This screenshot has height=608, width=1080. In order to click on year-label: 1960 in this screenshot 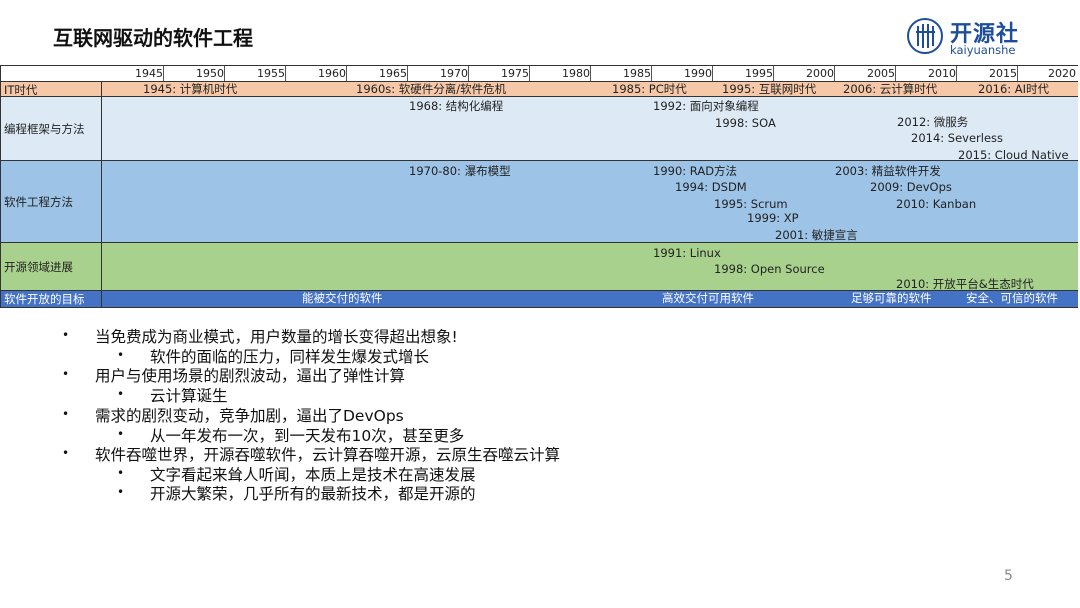, I will do `click(332, 73)`.